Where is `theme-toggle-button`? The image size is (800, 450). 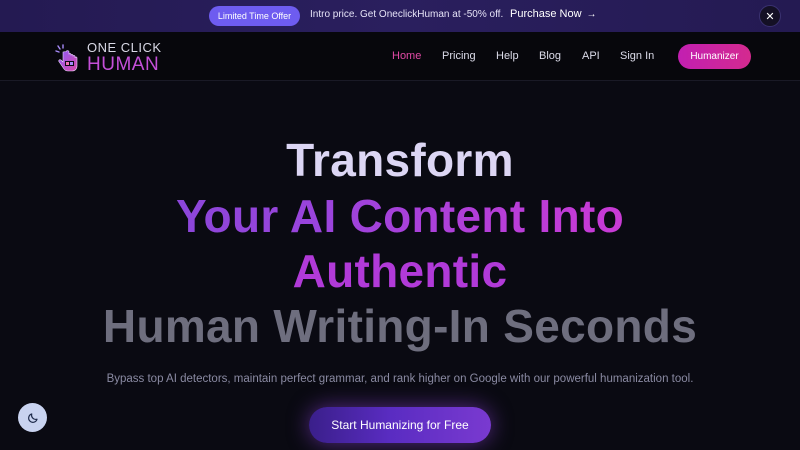
theme-toggle-button is located at coordinates (32, 417).